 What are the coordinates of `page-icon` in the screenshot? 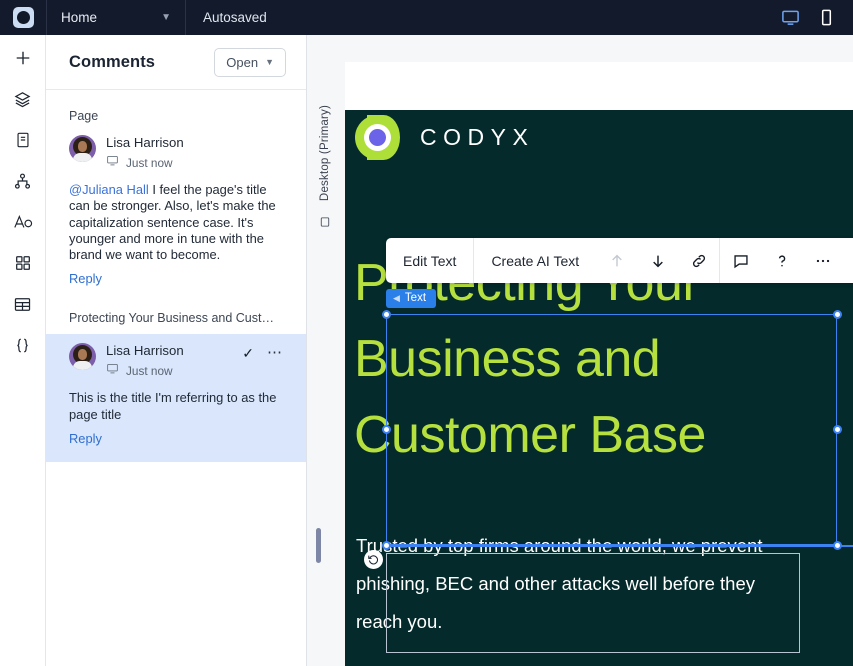 It's located at (23, 140).